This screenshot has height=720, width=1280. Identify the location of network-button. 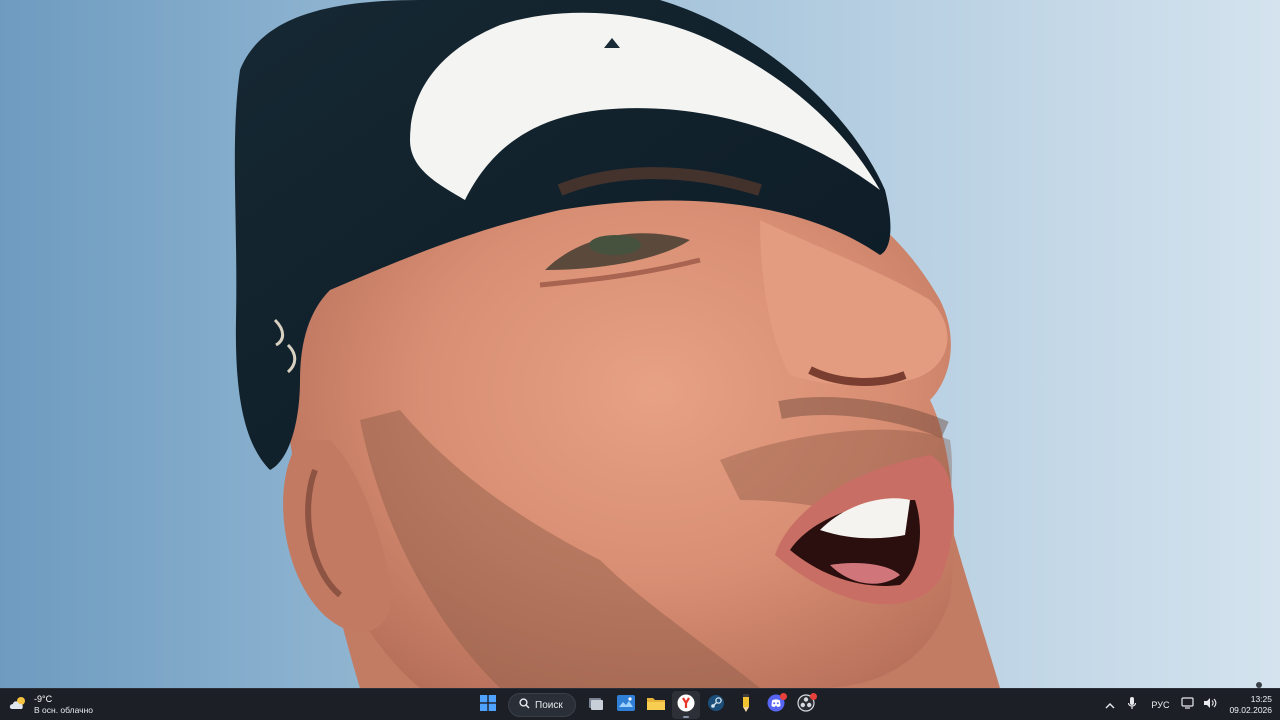
(1188, 705).